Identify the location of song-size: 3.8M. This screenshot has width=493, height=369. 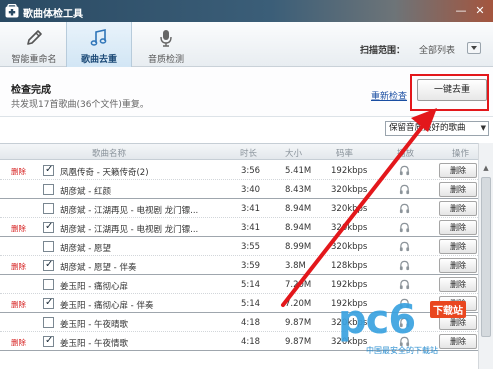
(295, 266).